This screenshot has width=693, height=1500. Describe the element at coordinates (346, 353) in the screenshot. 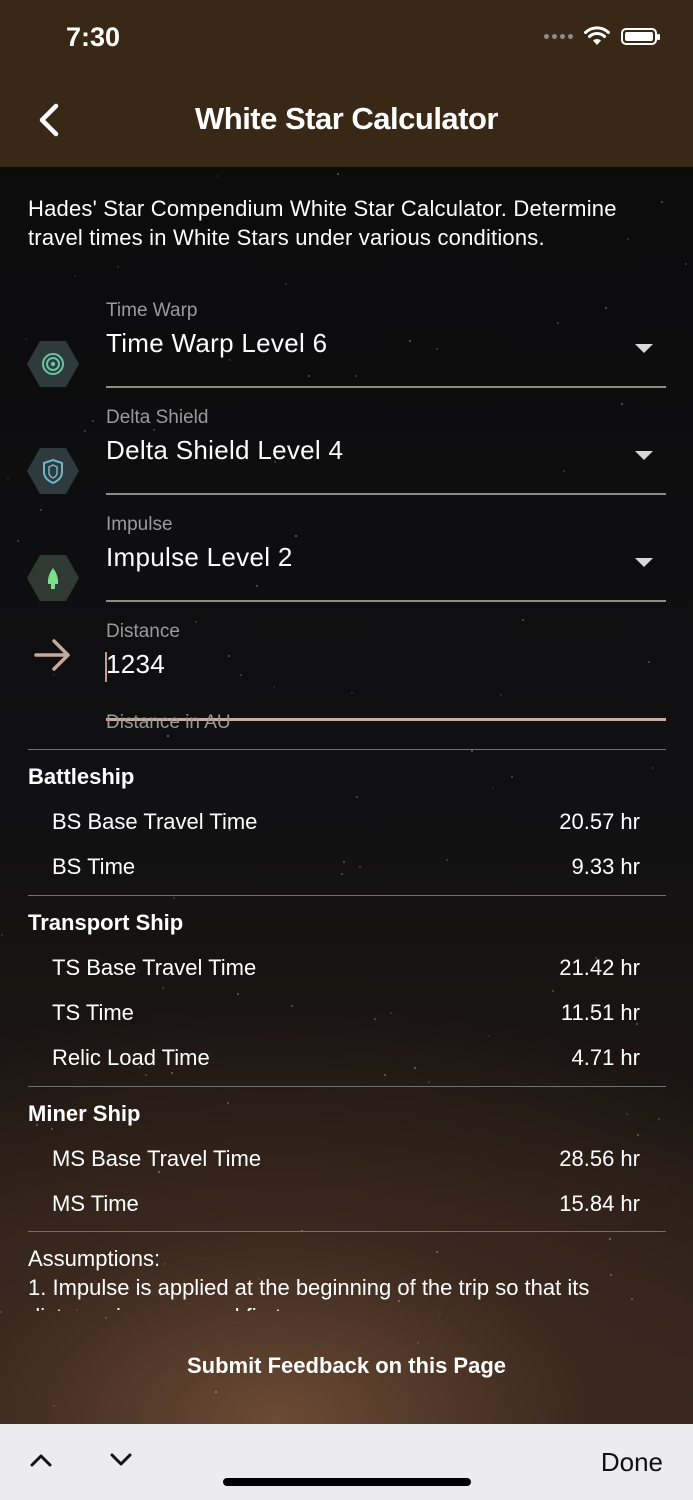

I see `time-warp-select: Time Warp Time Warp Level 6` at that location.